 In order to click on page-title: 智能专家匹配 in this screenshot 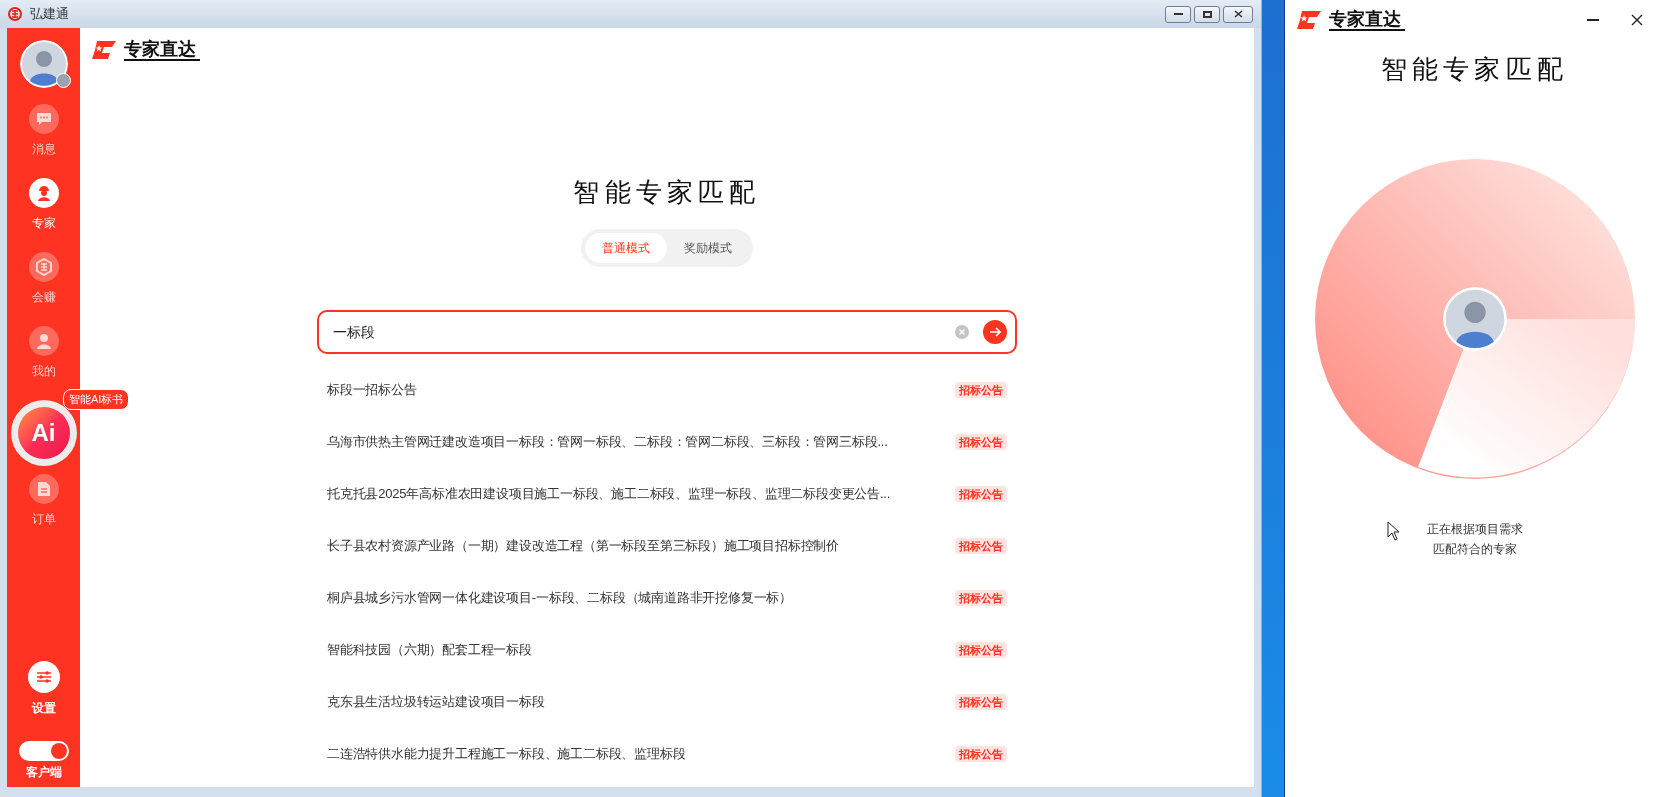, I will do `click(667, 192)`.